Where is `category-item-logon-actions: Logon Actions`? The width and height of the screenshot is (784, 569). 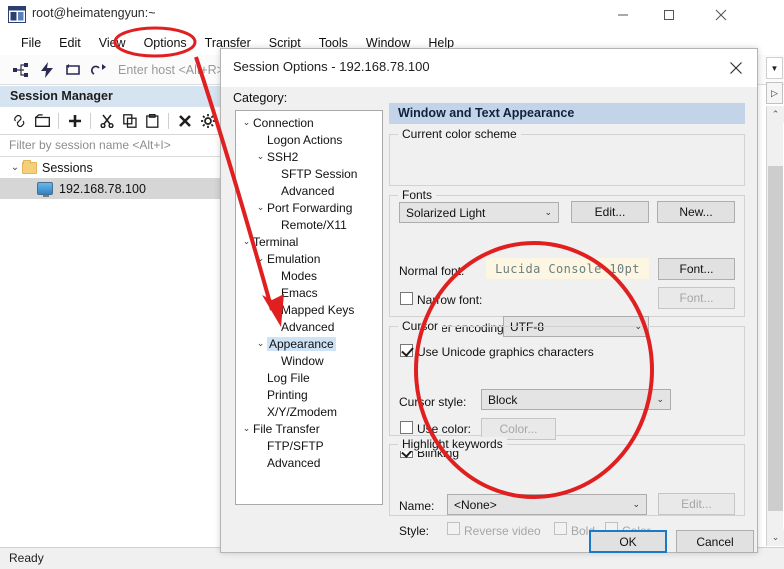
category-item-logon-actions: Logon Actions is located at coordinates (309, 139).